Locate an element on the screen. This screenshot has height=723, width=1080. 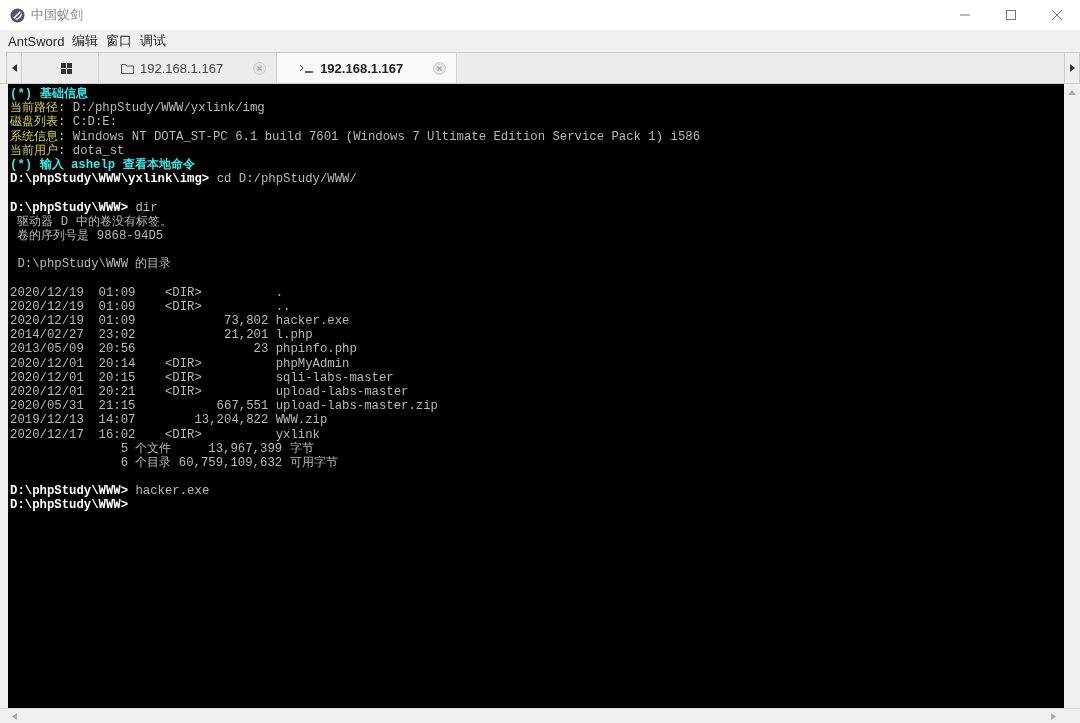
output-line: 2020/12/19 01:09 <DIR> .. is located at coordinates (150, 306).